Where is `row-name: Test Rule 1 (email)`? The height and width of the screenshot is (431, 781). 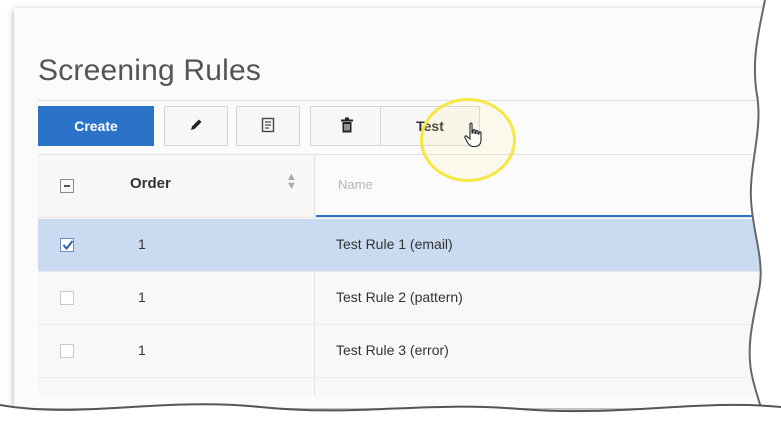
row-name: Test Rule 1 (email) is located at coordinates (394, 244).